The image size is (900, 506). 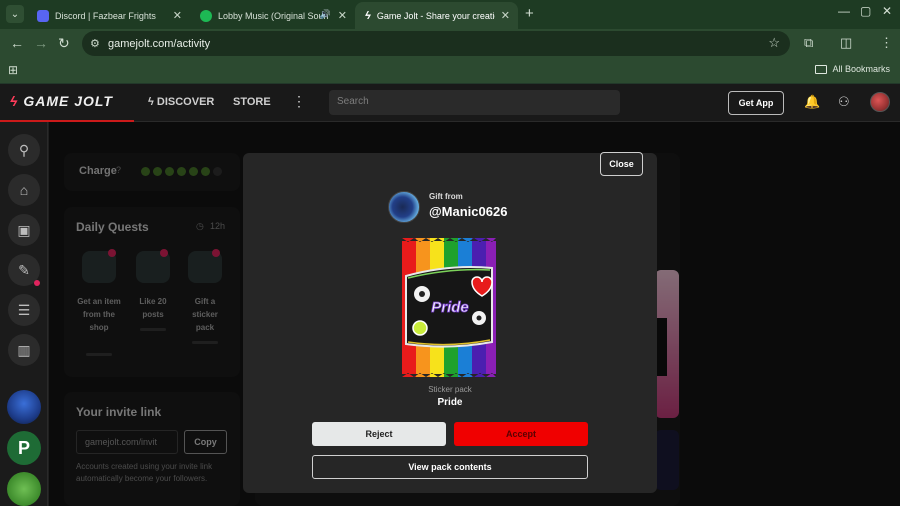 What do you see at coordinates (529, 13) in the screenshot?
I see `new-tab-button: +` at bounding box center [529, 13].